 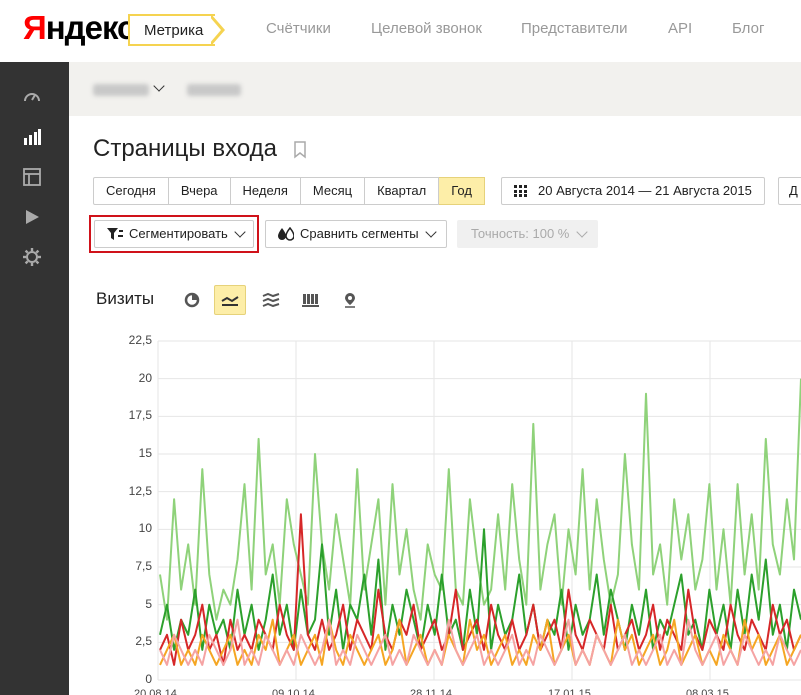 What do you see at coordinates (145, 528) in the screenshot?
I see `y-tick-label: 10` at bounding box center [145, 528].